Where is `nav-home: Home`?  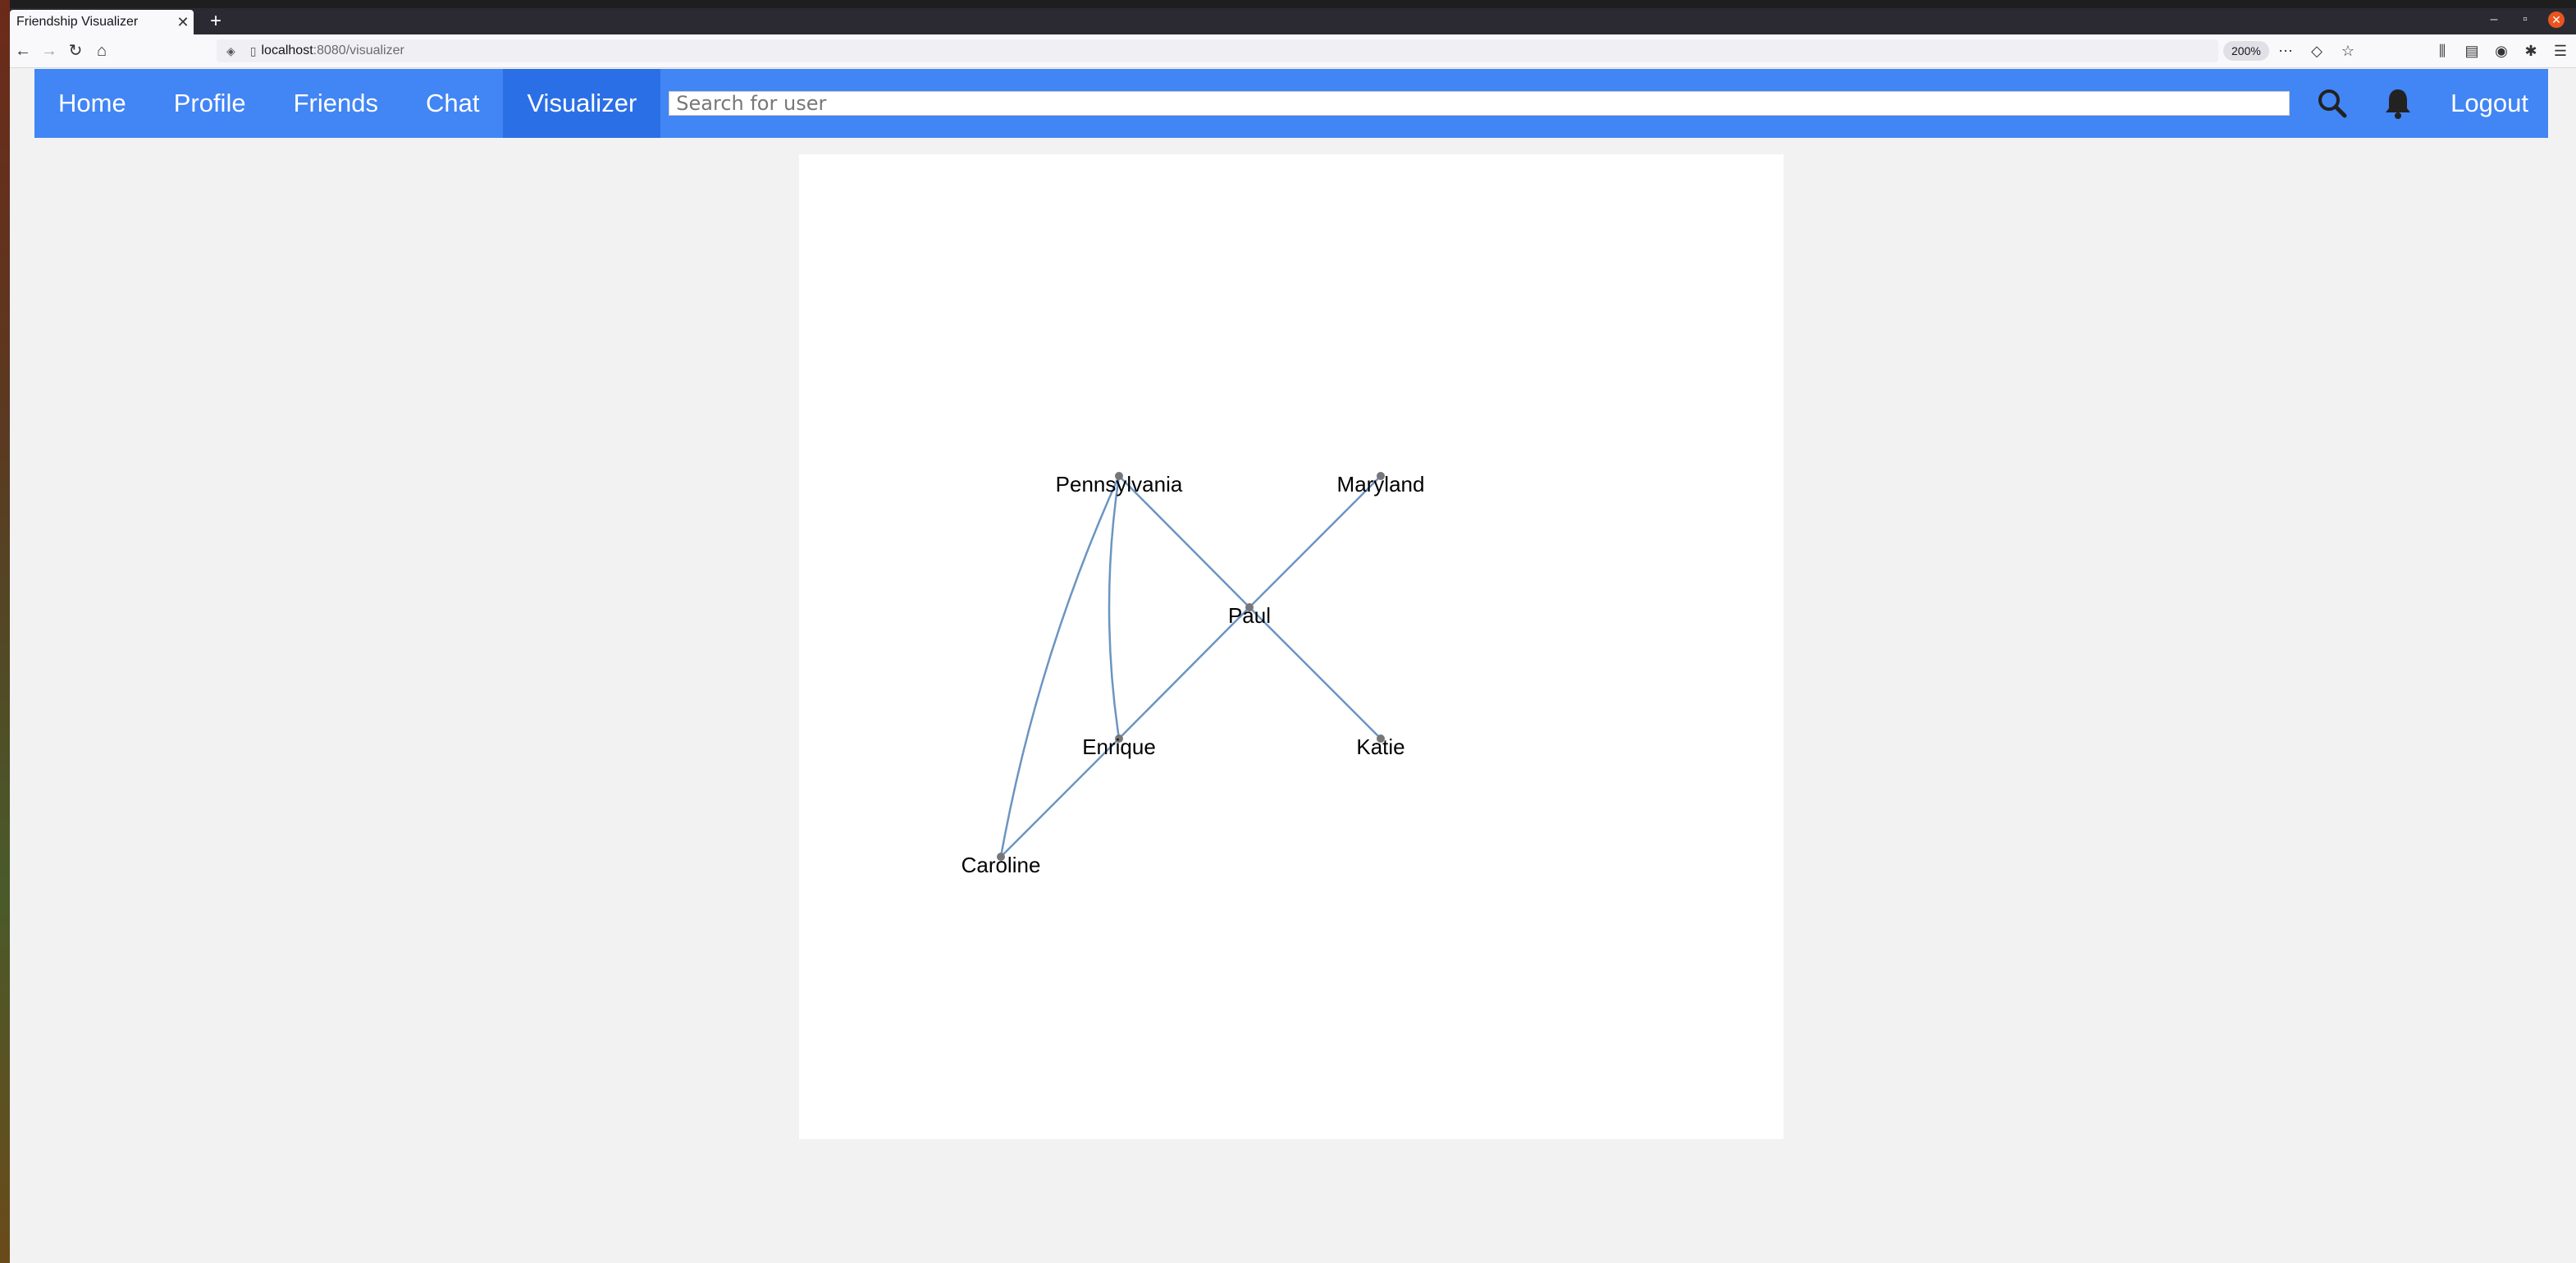 nav-home: Home is located at coordinates (92, 103).